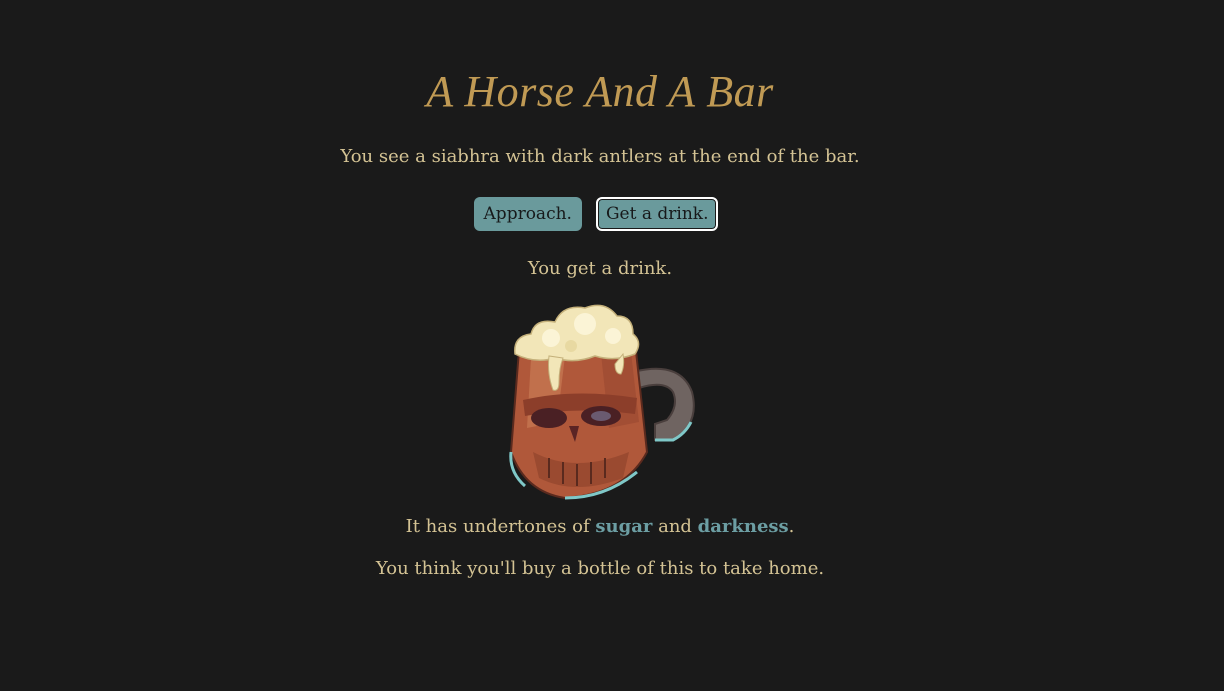 This screenshot has width=1224, height=691. Describe the element at coordinates (624, 526) in the screenshot. I see `flavor-keyword-sugar: sugar` at that location.